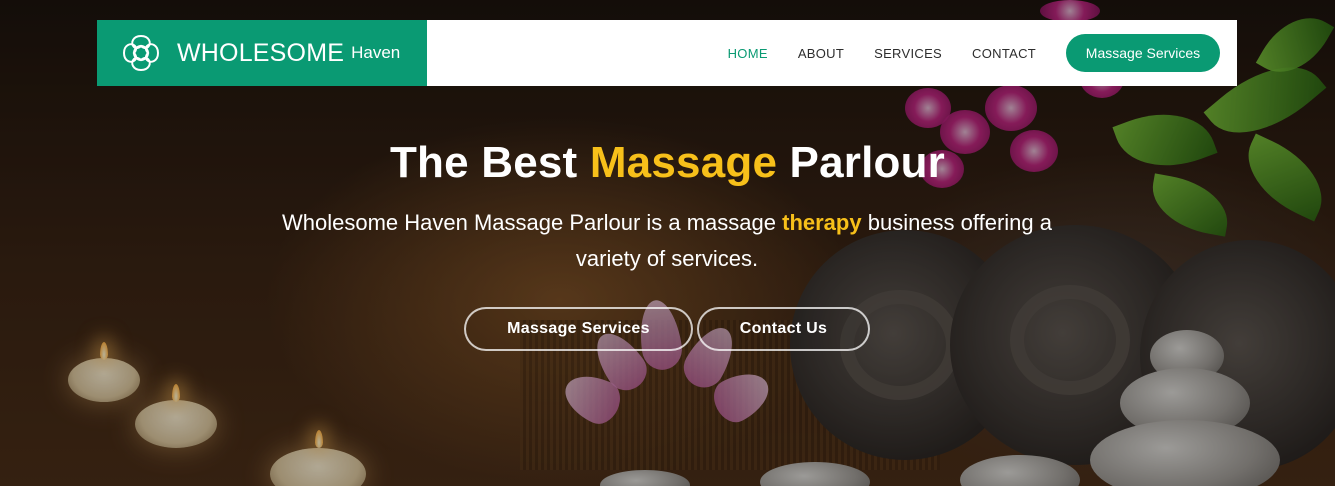 The width and height of the screenshot is (1335, 486). Describe the element at coordinates (376, 52) in the screenshot. I see `brand-subname: Haven` at that location.